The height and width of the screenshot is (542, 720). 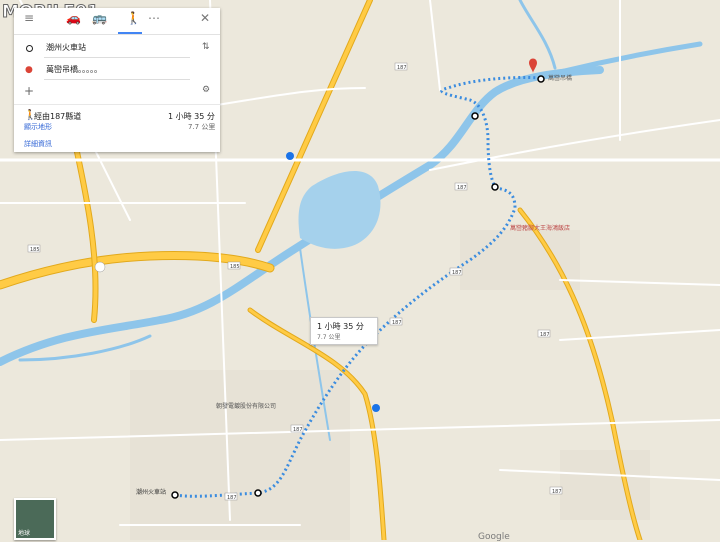 I want to click on route-title: 經由187縣道, so click(x=58, y=116).